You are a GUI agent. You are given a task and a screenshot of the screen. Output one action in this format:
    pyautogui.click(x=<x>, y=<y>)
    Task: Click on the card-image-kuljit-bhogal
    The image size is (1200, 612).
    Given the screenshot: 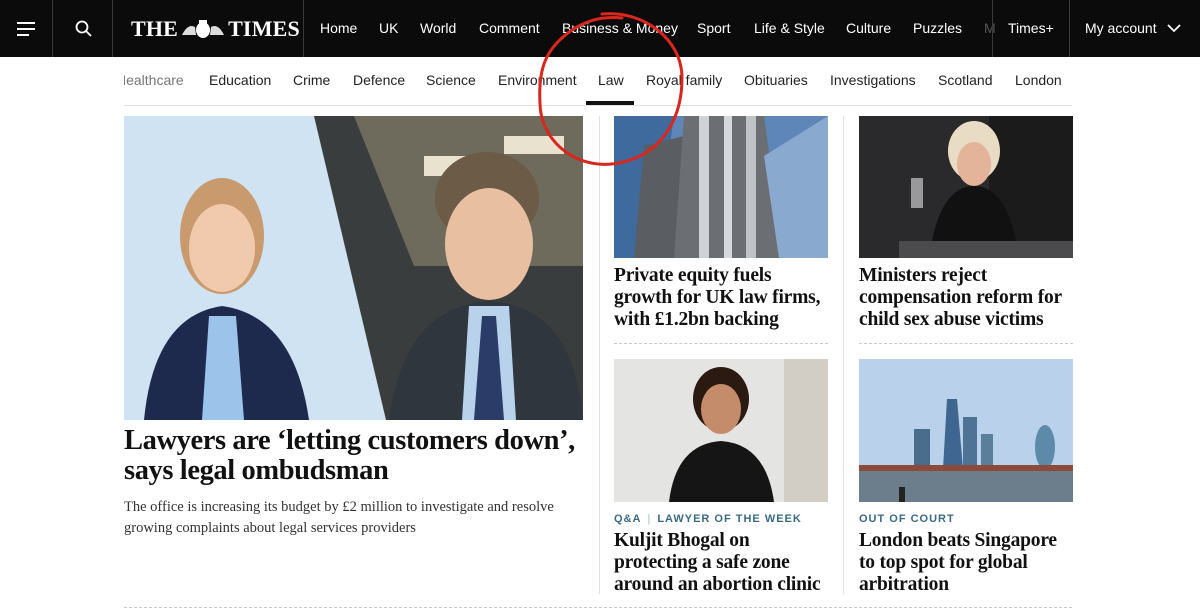 What is the action you would take?
    pyautogui.click(x=721, y=430)
    